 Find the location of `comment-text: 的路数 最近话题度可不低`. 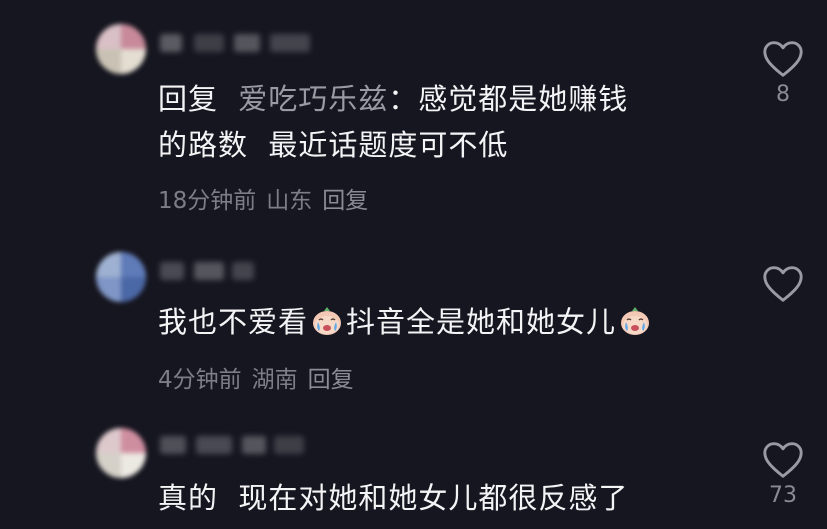

comment-text: 的路数 最近话题度可不低 is located at coordinates (333, 145).